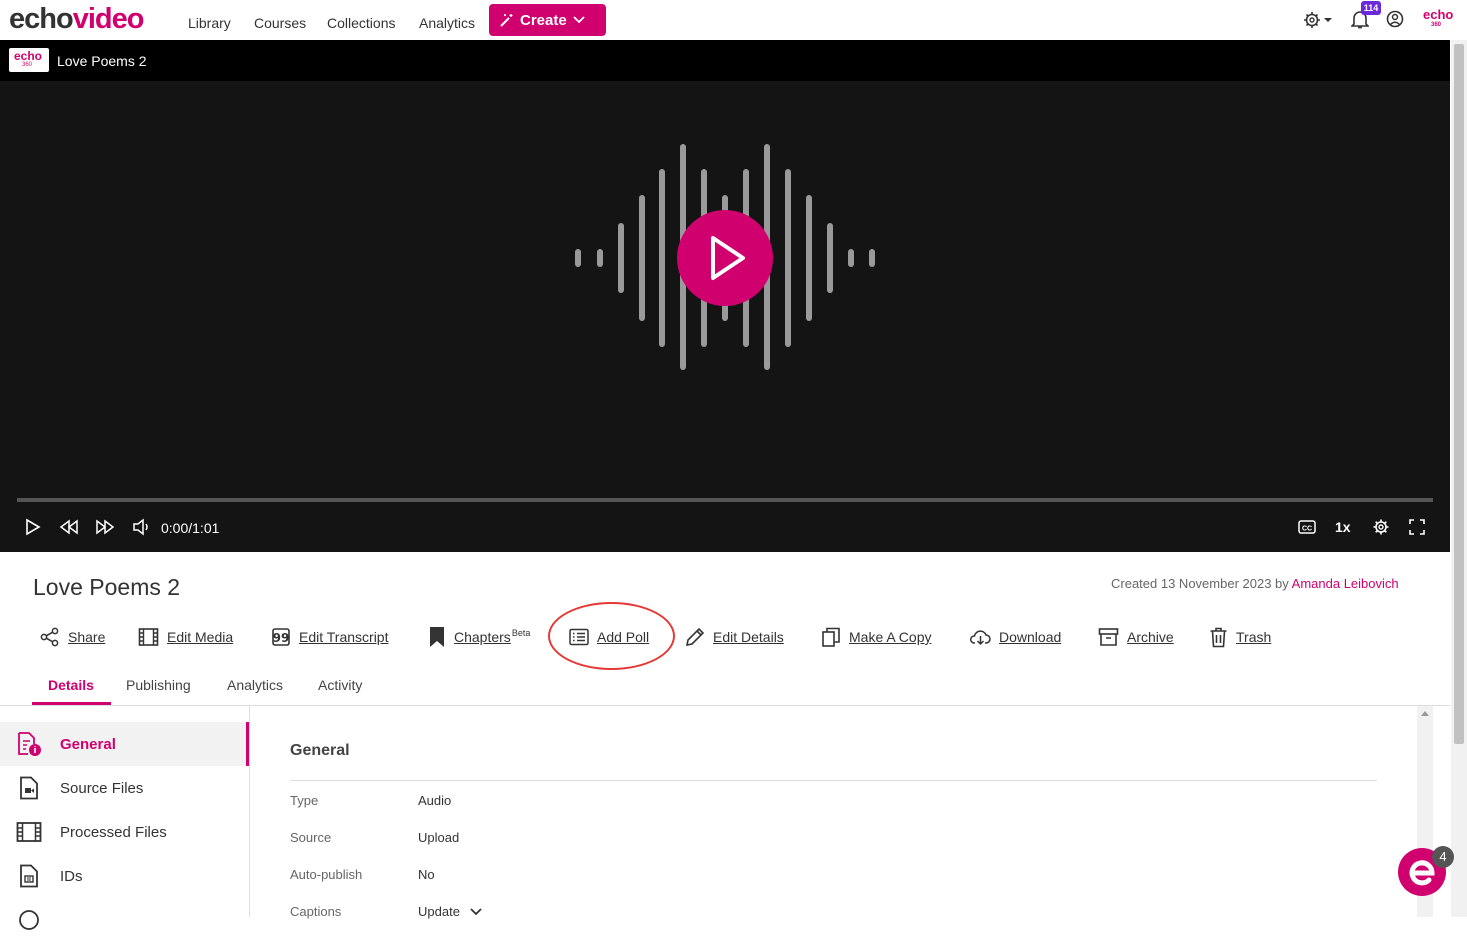 This screenshot has width=1467, height=942. What do you see at coordinates (142, 527) in the screenshot?
I see `volume-icon` at bounding box center [142, 527].